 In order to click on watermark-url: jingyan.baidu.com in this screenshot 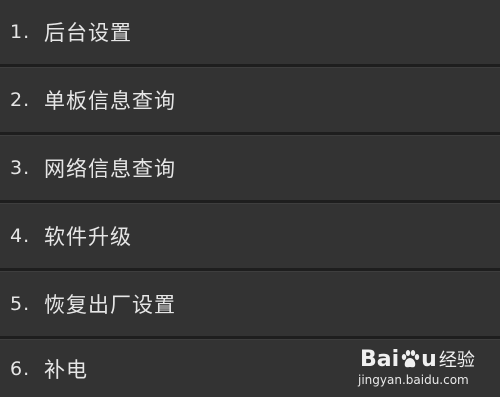, I will do `click(413, 380)`.